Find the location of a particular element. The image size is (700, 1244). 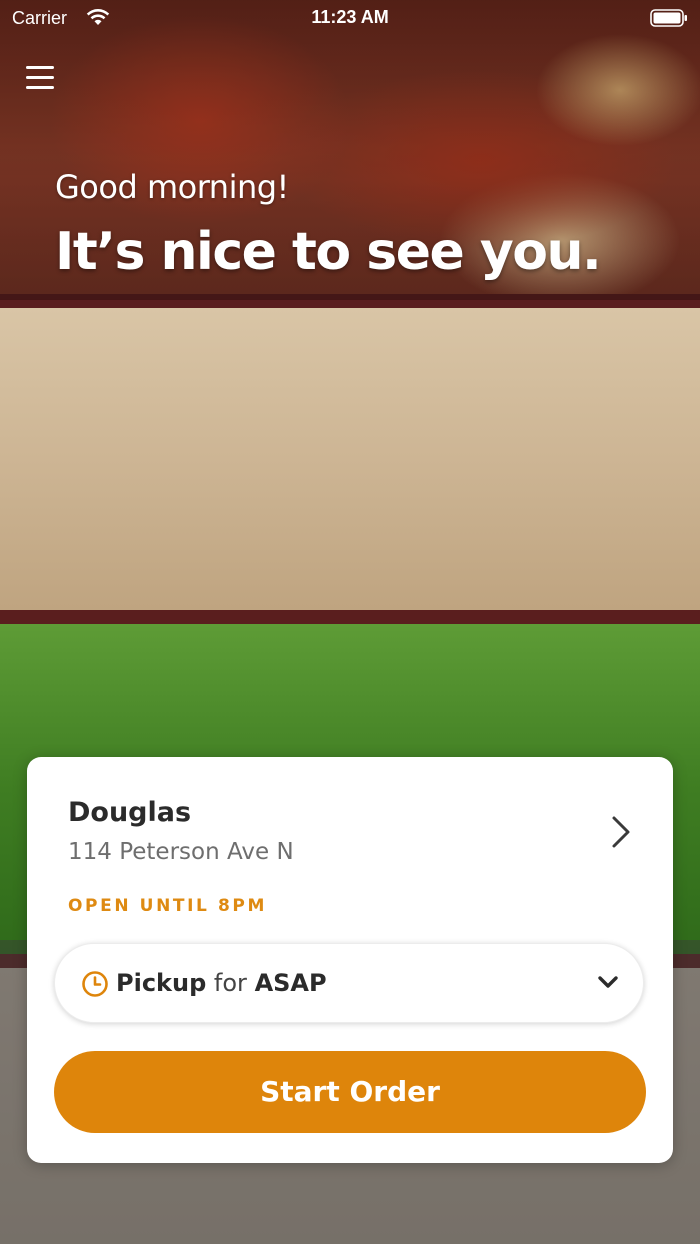

status-bar: Carrier 11:23 AM is located at coordinates (350, 18).